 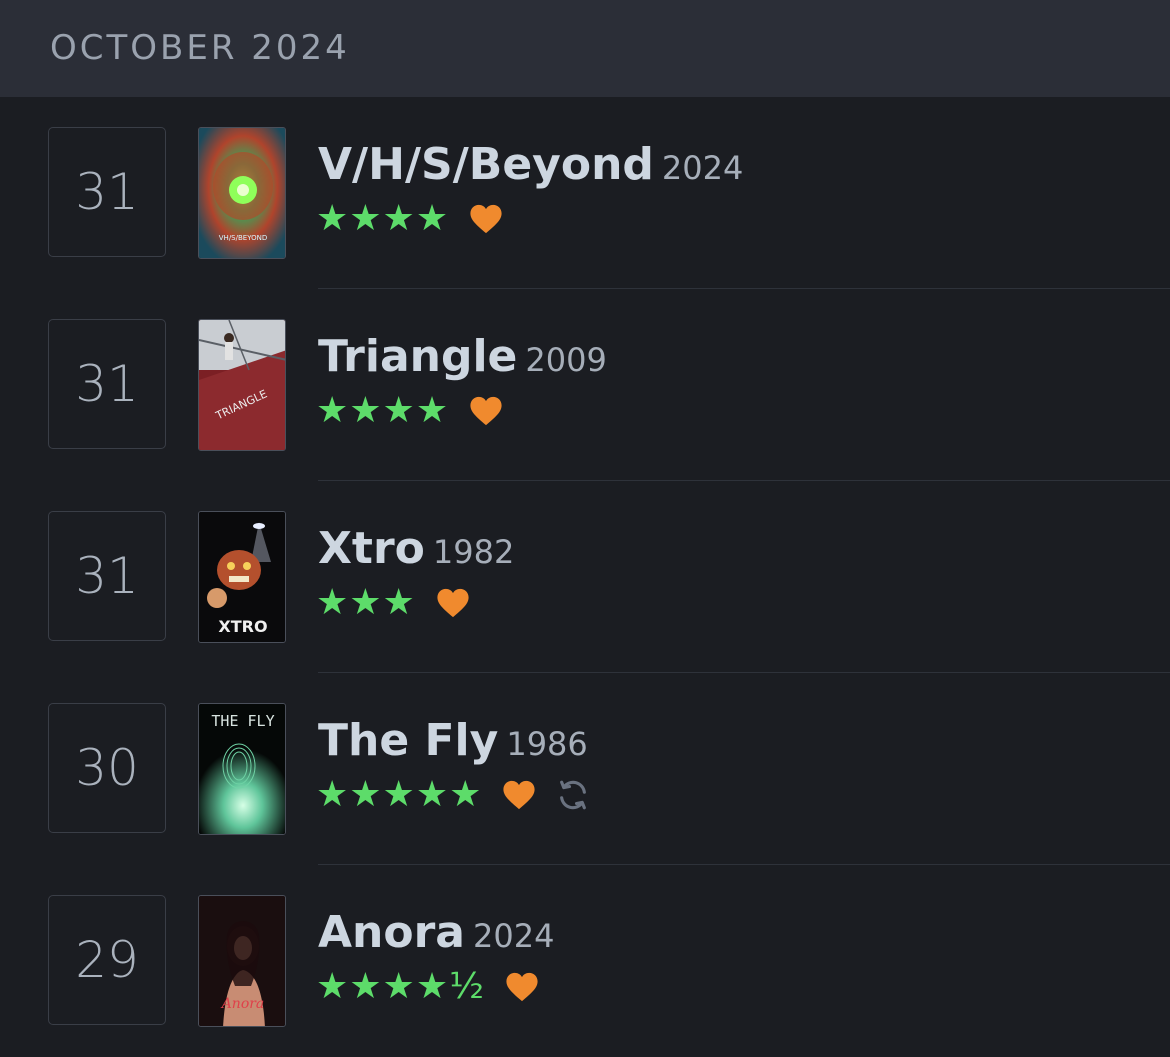 I want to click on film-year: 2009, so click(x=565, y=360).